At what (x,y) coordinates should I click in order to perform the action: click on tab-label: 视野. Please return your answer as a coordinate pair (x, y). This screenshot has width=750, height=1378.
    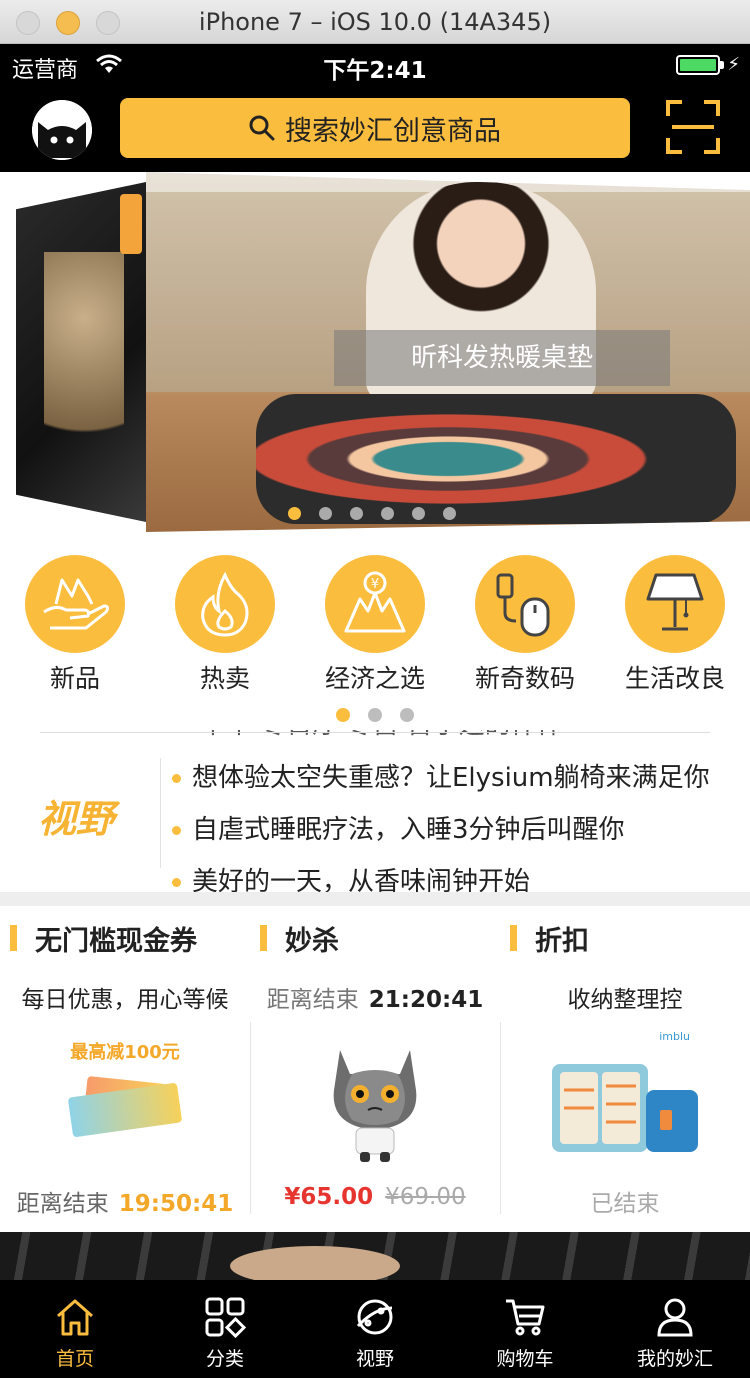
    Looking at the image, I should click on (374, 1359).